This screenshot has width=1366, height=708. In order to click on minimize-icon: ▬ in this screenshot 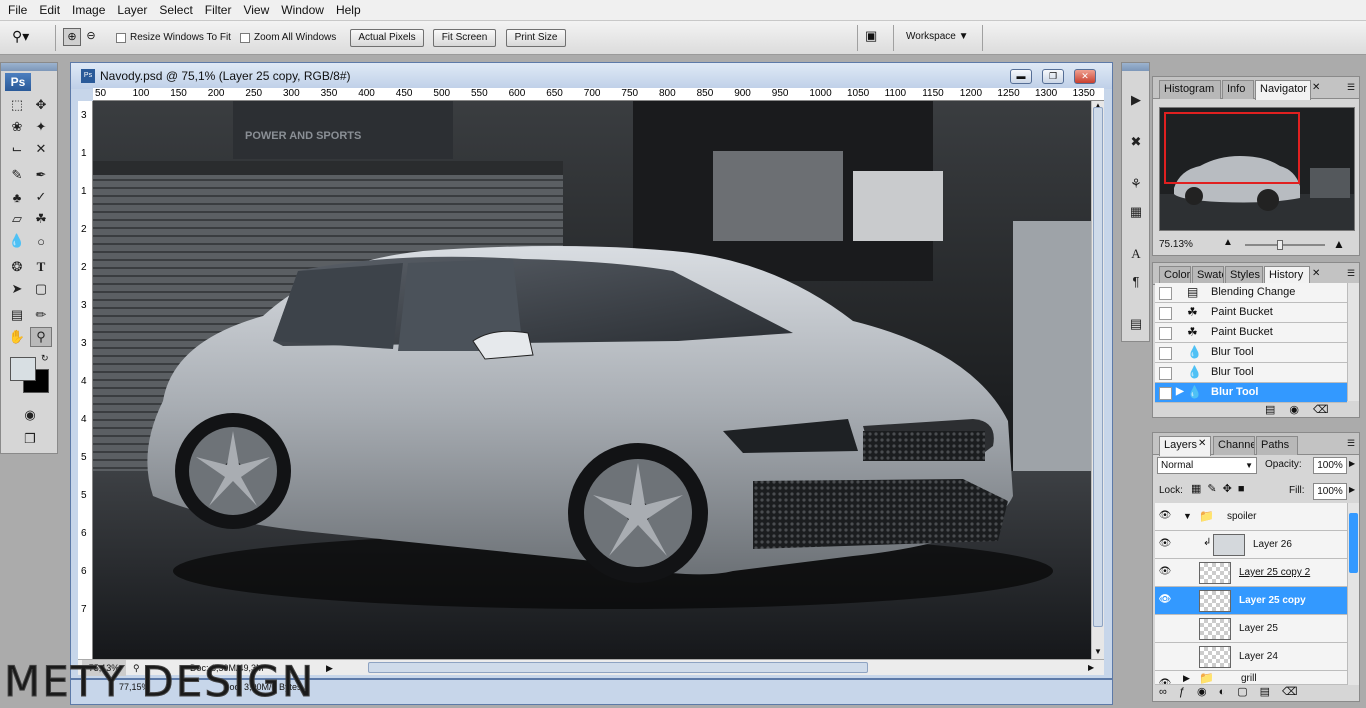, I will do `click(1021, 76)`.